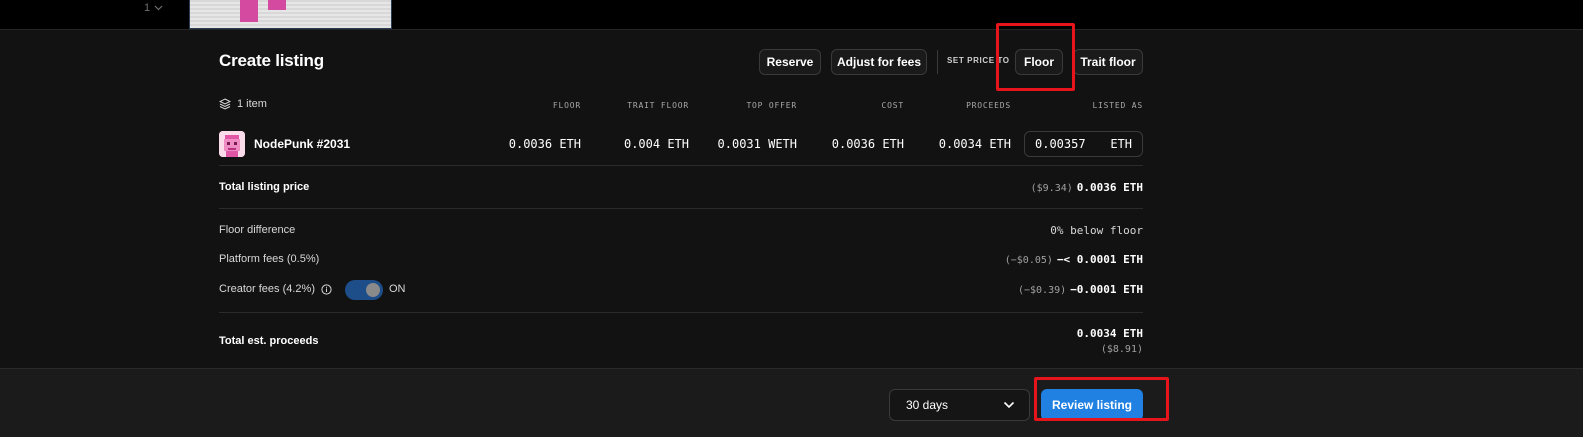  What do you see at coordinates (658, 105) in the screenshot?
I see `column-trait-floor: TRAIT FLOOR` at bounding box center [658, 105].